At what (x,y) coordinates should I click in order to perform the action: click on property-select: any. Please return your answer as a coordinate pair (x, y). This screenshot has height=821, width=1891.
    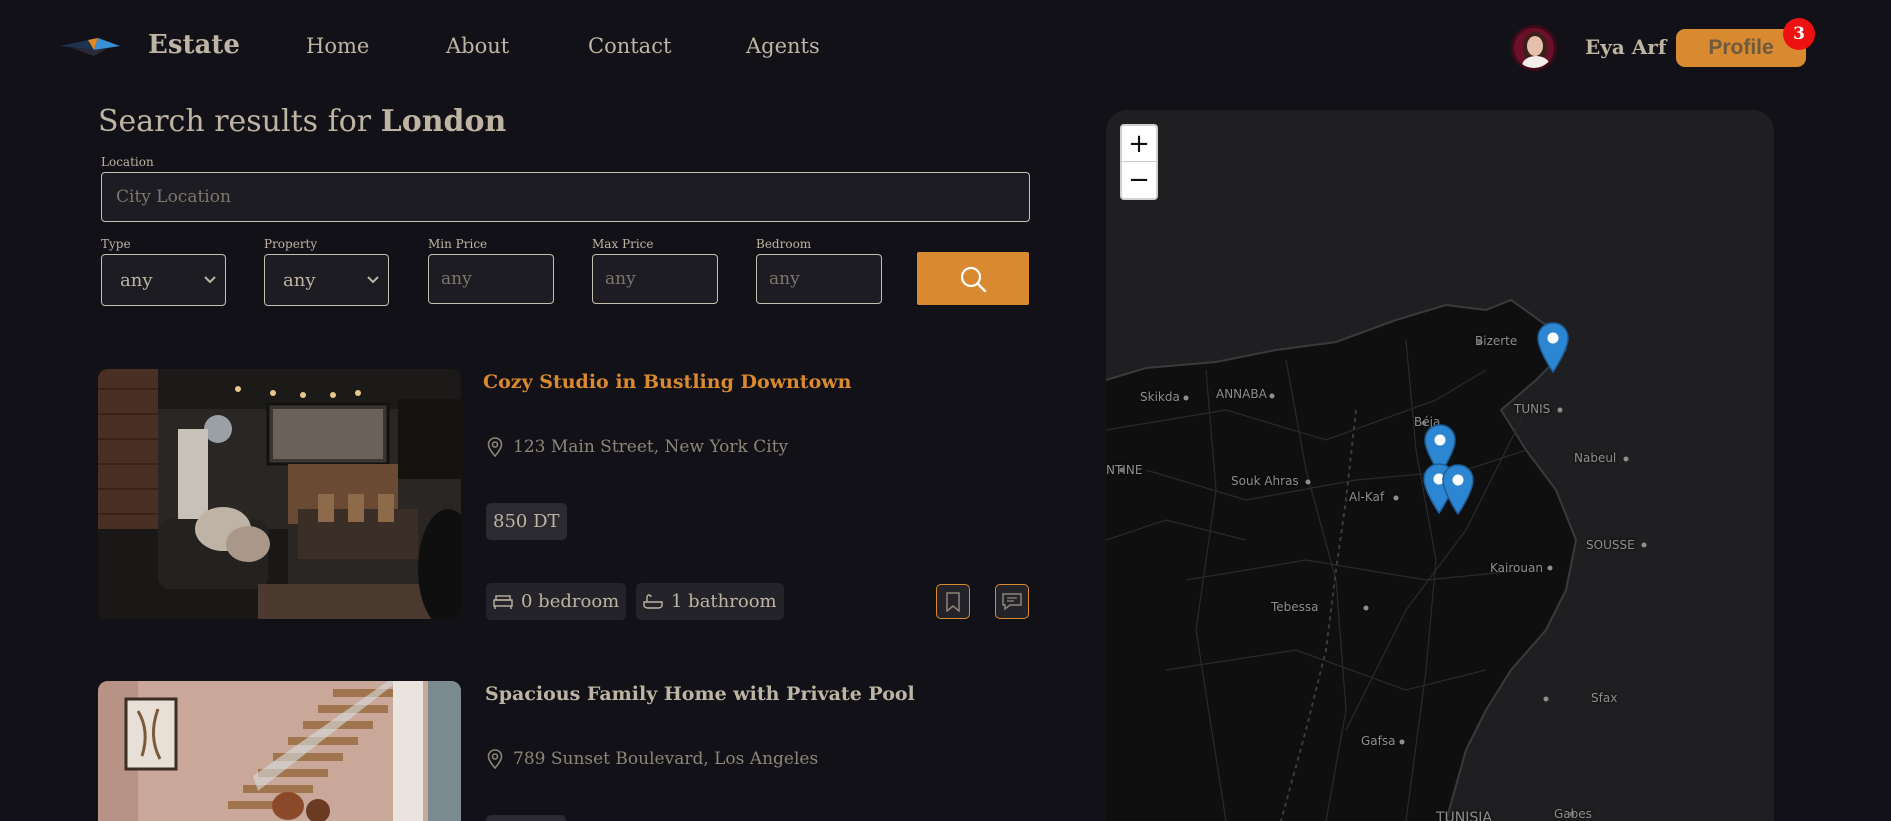
    Looking at the image, I should click on (326, 280).